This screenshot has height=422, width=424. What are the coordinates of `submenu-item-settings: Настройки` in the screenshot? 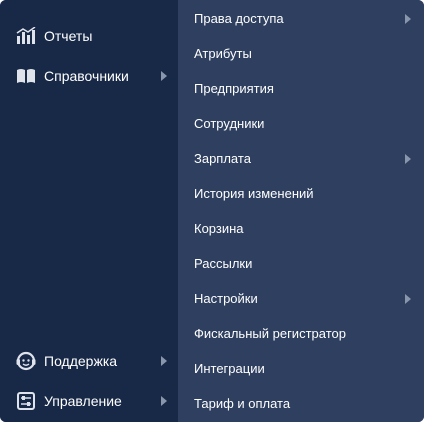 It's located at (301, 298).